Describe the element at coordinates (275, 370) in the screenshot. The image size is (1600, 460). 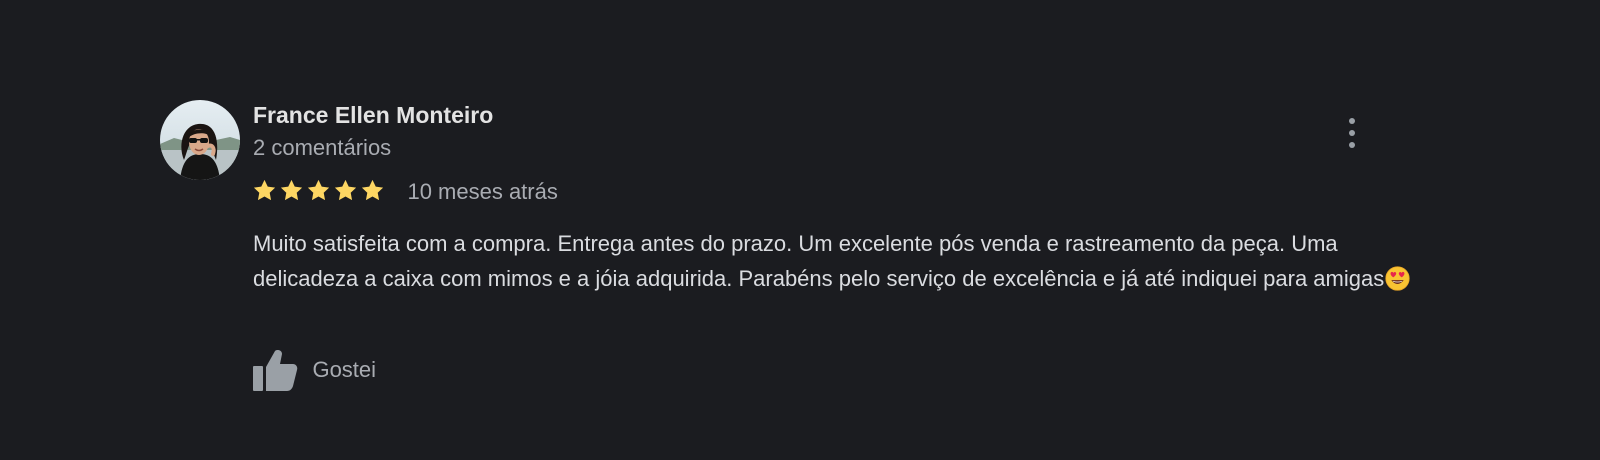
I see `thumbs-up-icon` at that location.